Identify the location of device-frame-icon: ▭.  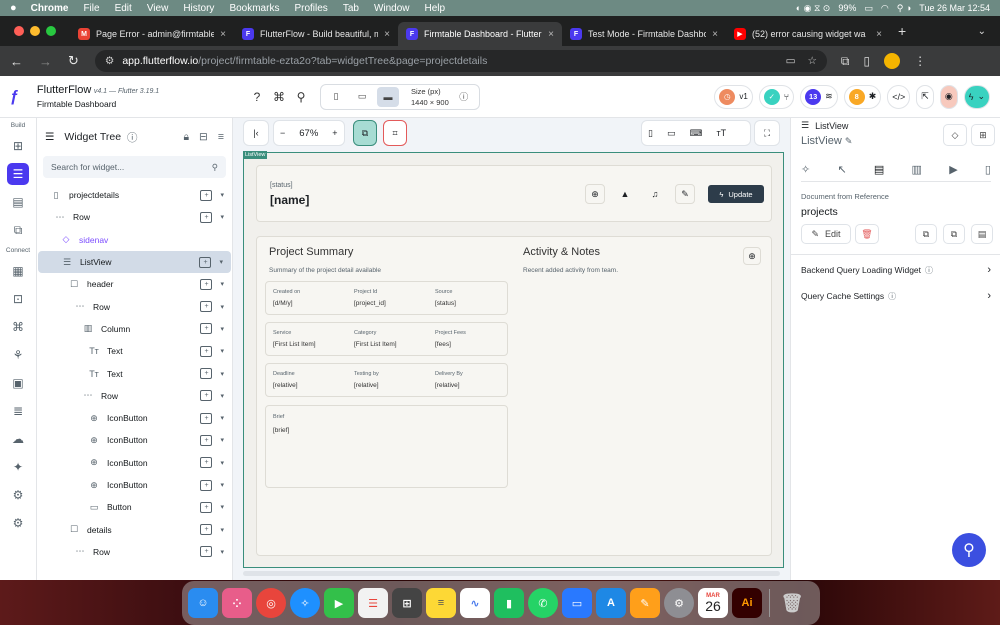
(671, 133).